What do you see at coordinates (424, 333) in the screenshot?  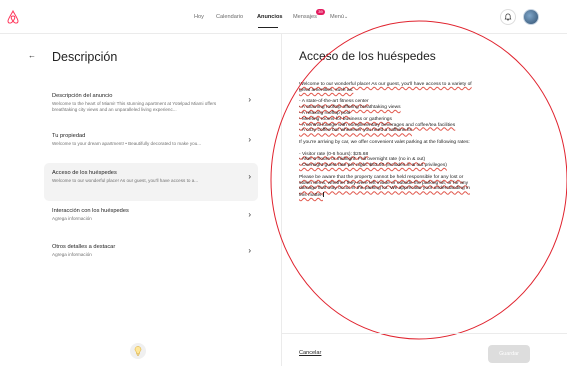 I see `footer-divider` at bounding box center [424, 333].